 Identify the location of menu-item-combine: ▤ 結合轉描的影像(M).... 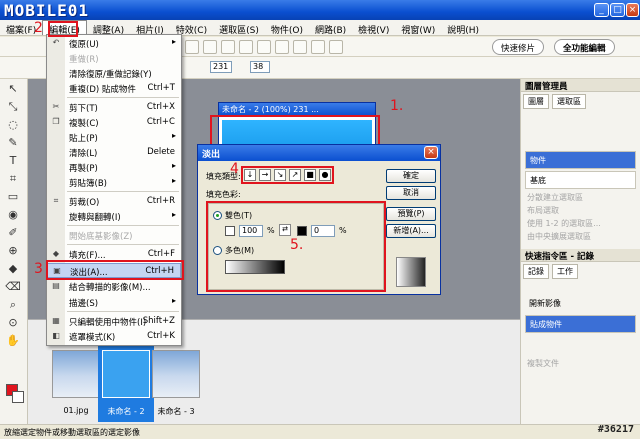
(114, 286).